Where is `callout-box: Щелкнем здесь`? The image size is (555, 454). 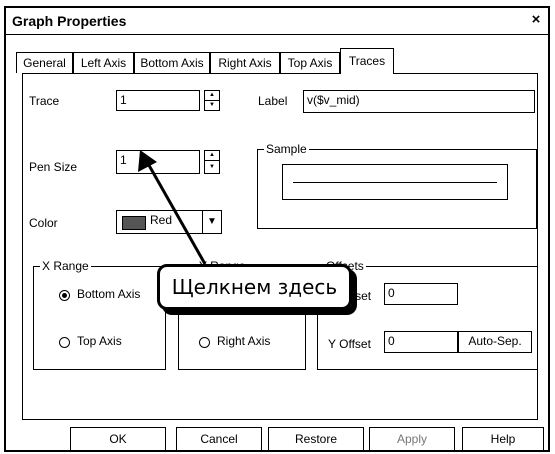 callout-box: Щелкнем здесь is located at coordinates (254, 287).